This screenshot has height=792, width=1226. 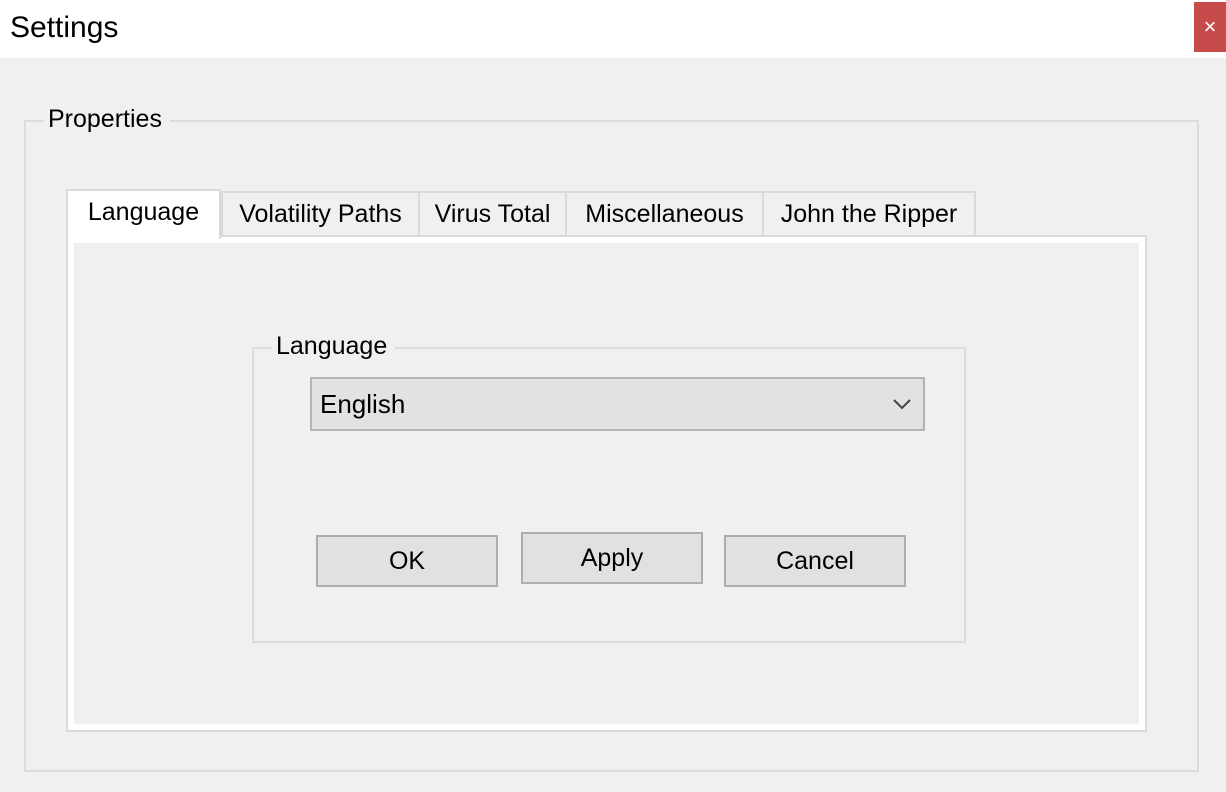 I want to click on close-icon: ×, so click(x=1210, y=26).